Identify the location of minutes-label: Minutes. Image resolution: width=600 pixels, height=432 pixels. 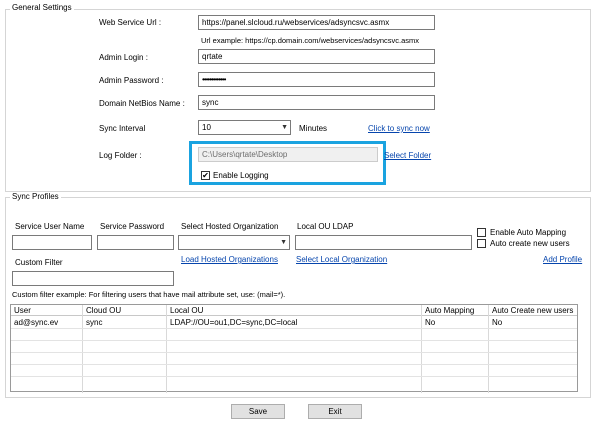
(313, 128).